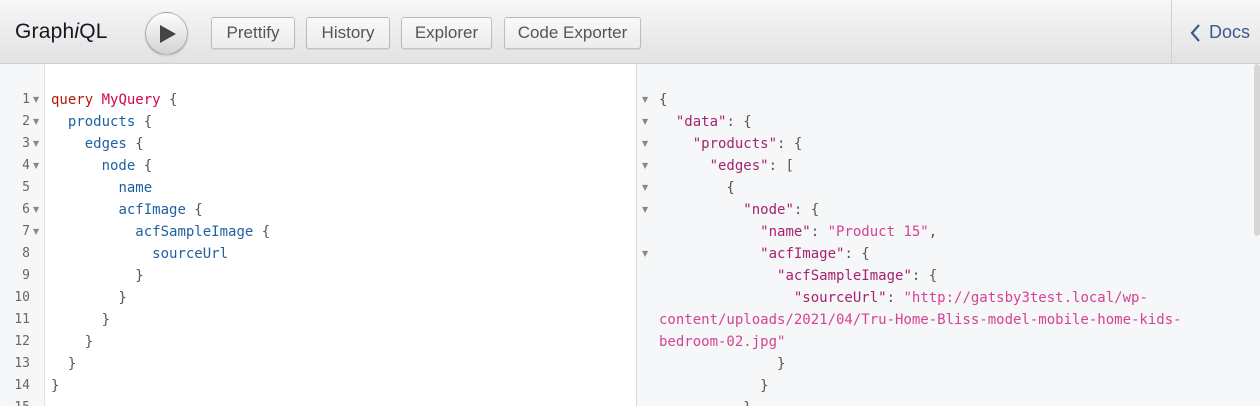  I want to click on docs-label: Docs, so click(1230, 32).